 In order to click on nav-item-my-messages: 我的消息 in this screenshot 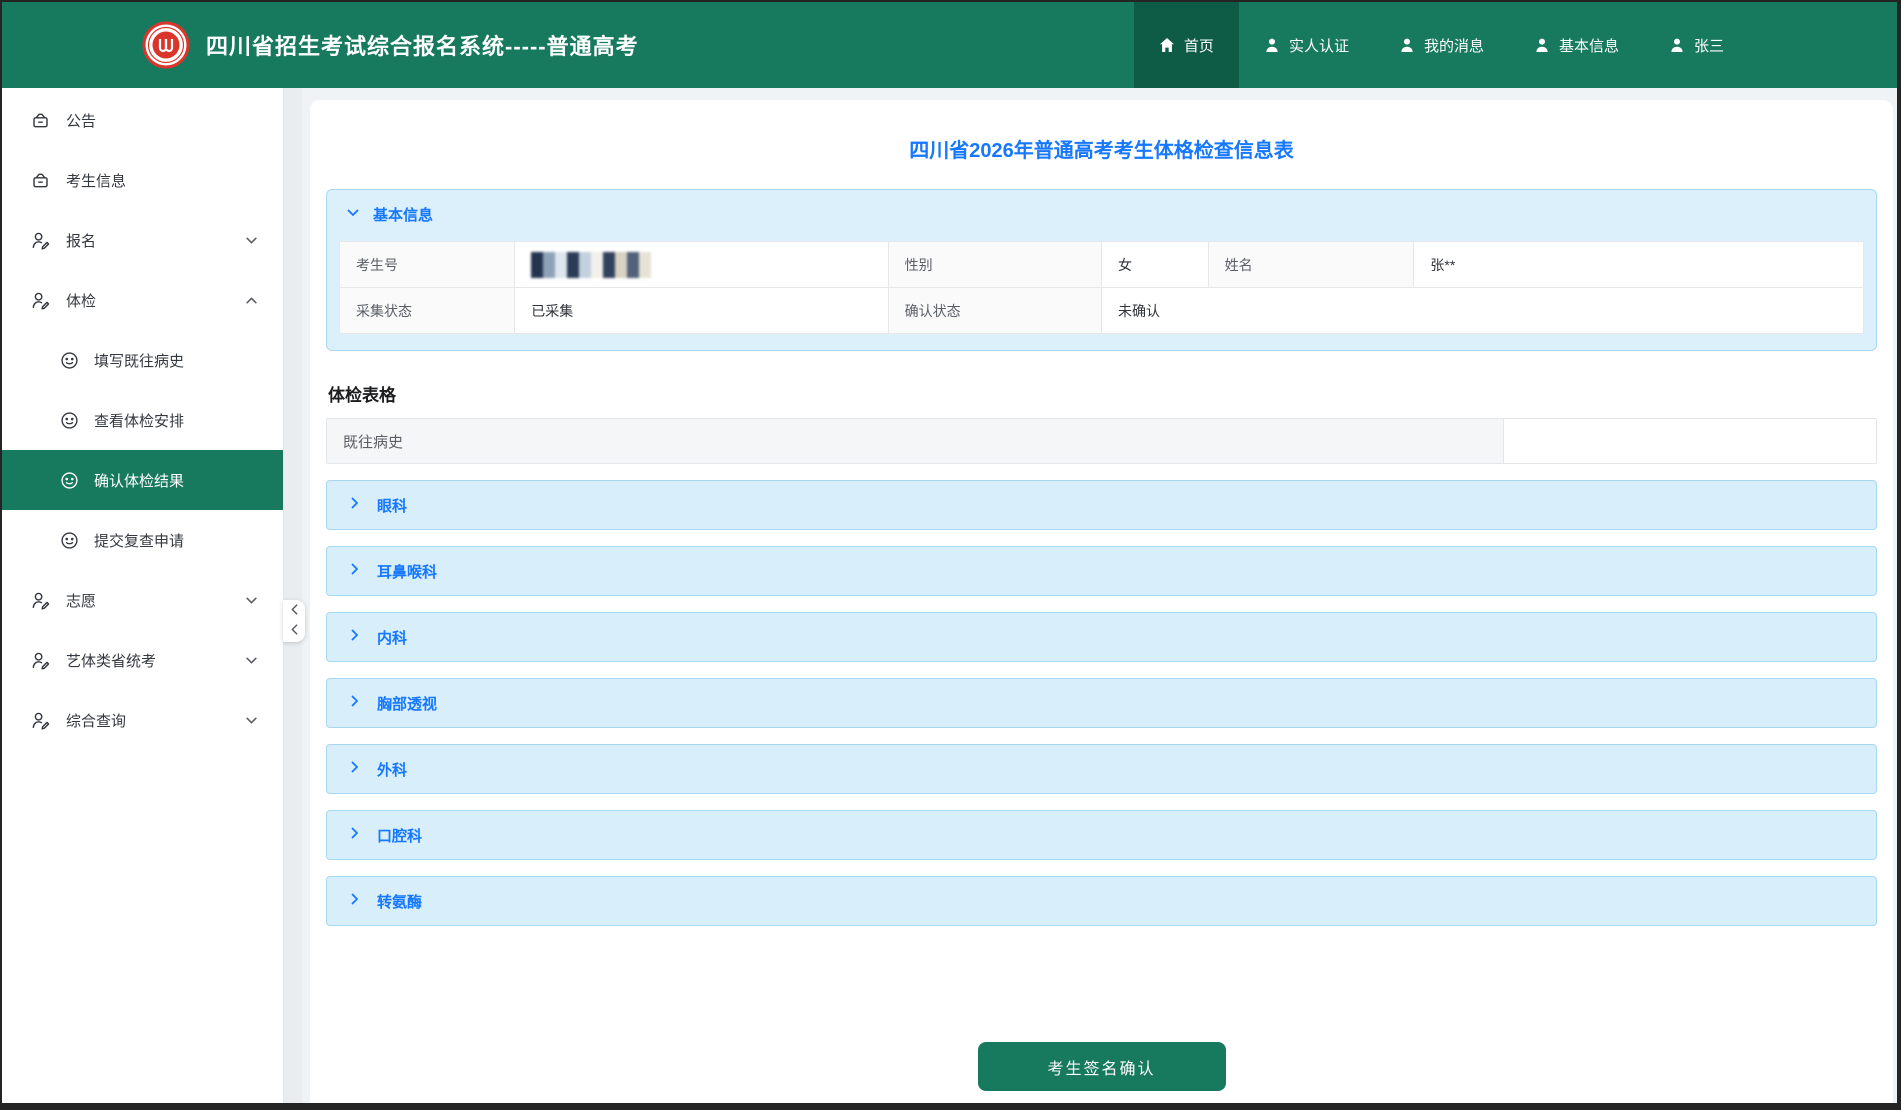, I will do `click(1441, 45)`.